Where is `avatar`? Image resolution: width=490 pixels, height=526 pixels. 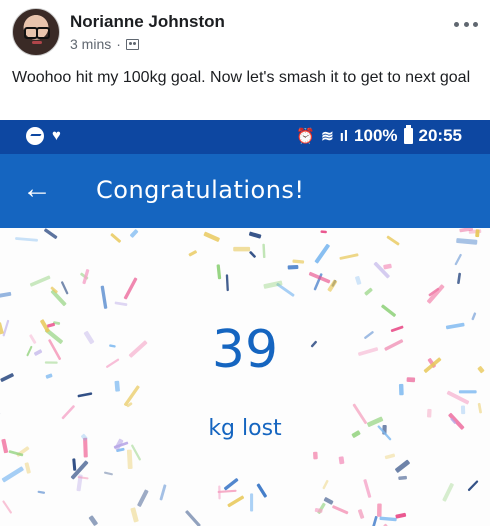
avatar is located at coordinates (36, 32).